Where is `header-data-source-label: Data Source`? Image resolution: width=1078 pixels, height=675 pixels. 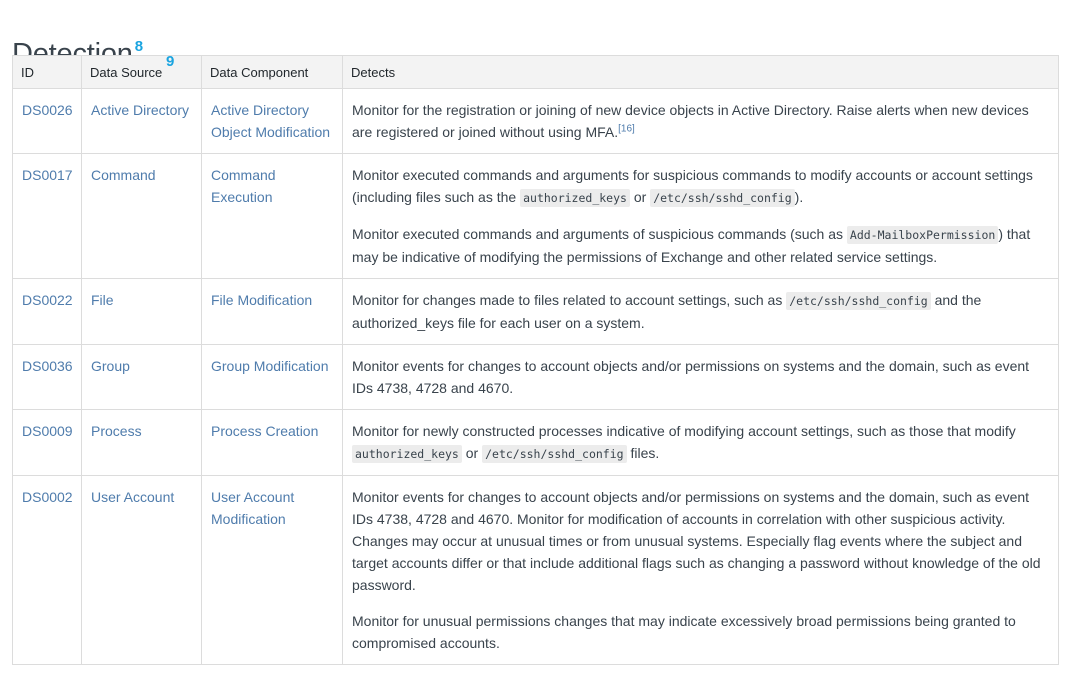
header-data-source-label: Data Source is located at coordinates (126, 72).